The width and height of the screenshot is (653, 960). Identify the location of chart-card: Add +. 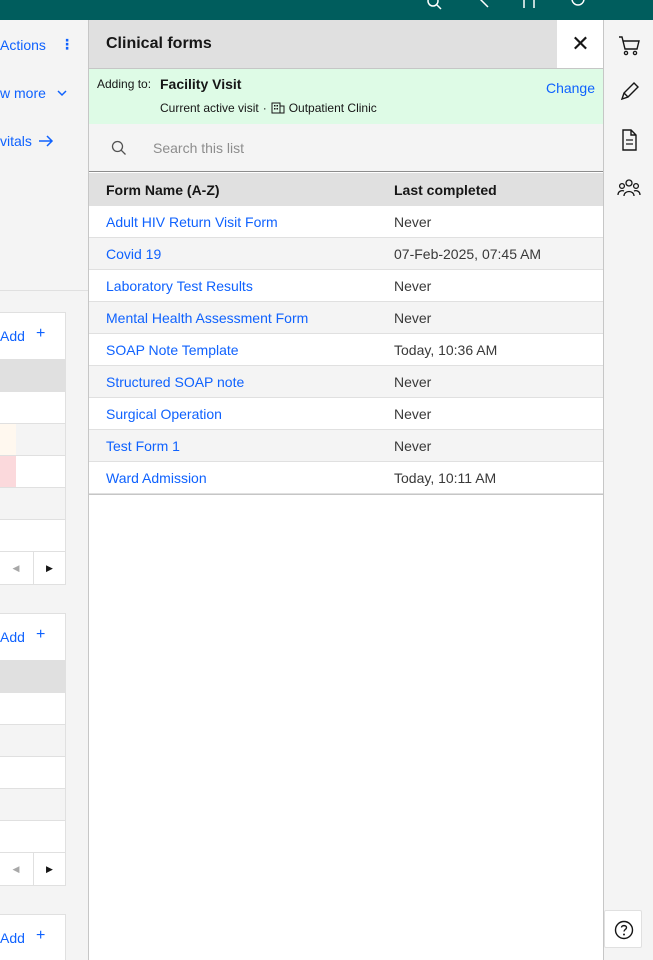
(33, 937).